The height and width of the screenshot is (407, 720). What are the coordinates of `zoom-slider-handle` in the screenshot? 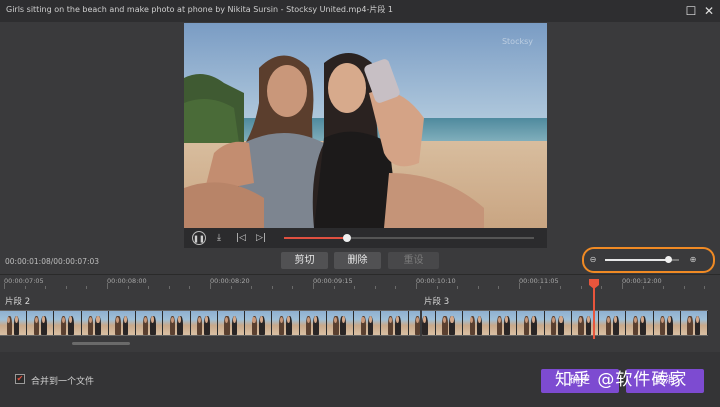 It's located at (668, 259).